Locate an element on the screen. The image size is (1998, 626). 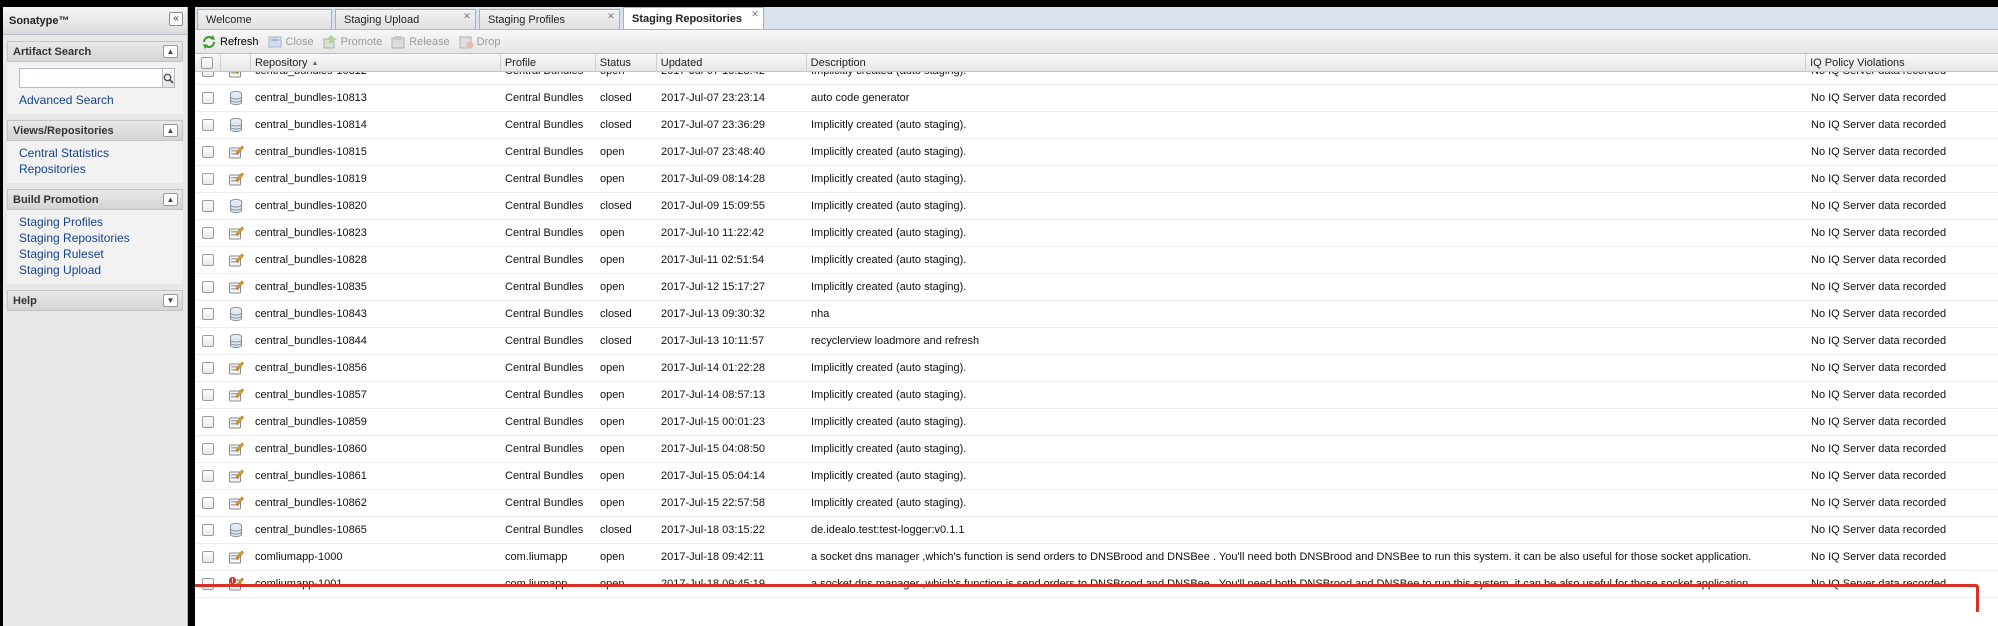
repositories-link: Repositories is located at coordinates (96, 169).